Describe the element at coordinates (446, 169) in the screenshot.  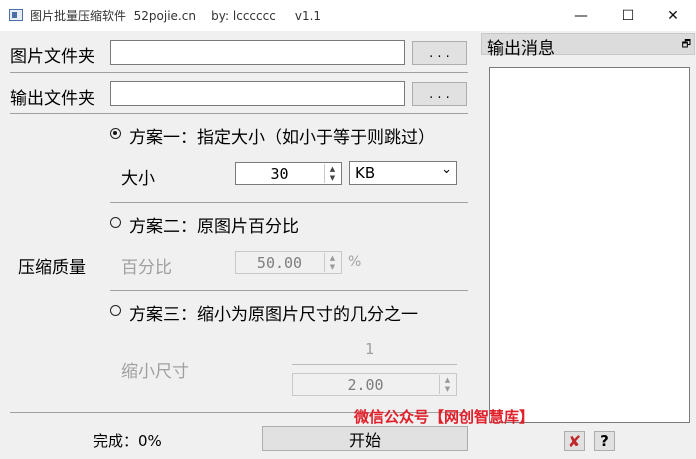
I see `chevron-down-icon: ⌄` at that location.